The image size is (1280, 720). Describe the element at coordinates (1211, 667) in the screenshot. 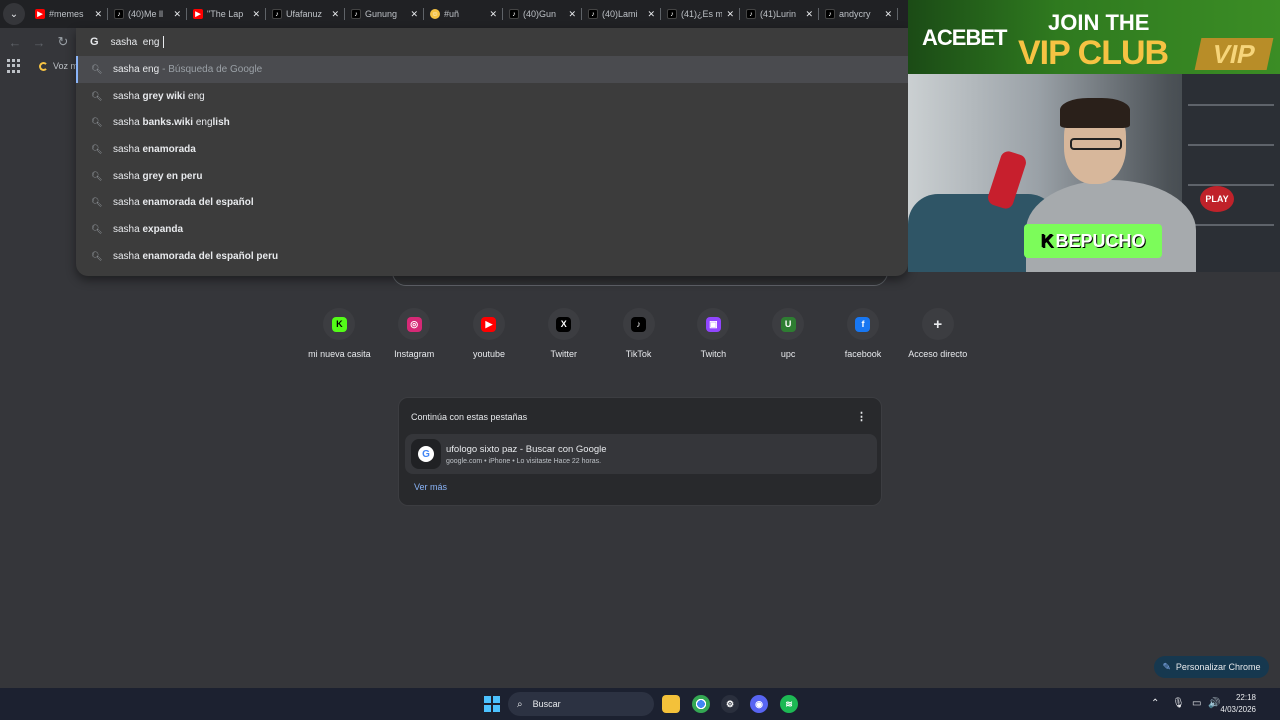

I see `customize-chrome-button: ✎ Personalizar Chrome` at that location.